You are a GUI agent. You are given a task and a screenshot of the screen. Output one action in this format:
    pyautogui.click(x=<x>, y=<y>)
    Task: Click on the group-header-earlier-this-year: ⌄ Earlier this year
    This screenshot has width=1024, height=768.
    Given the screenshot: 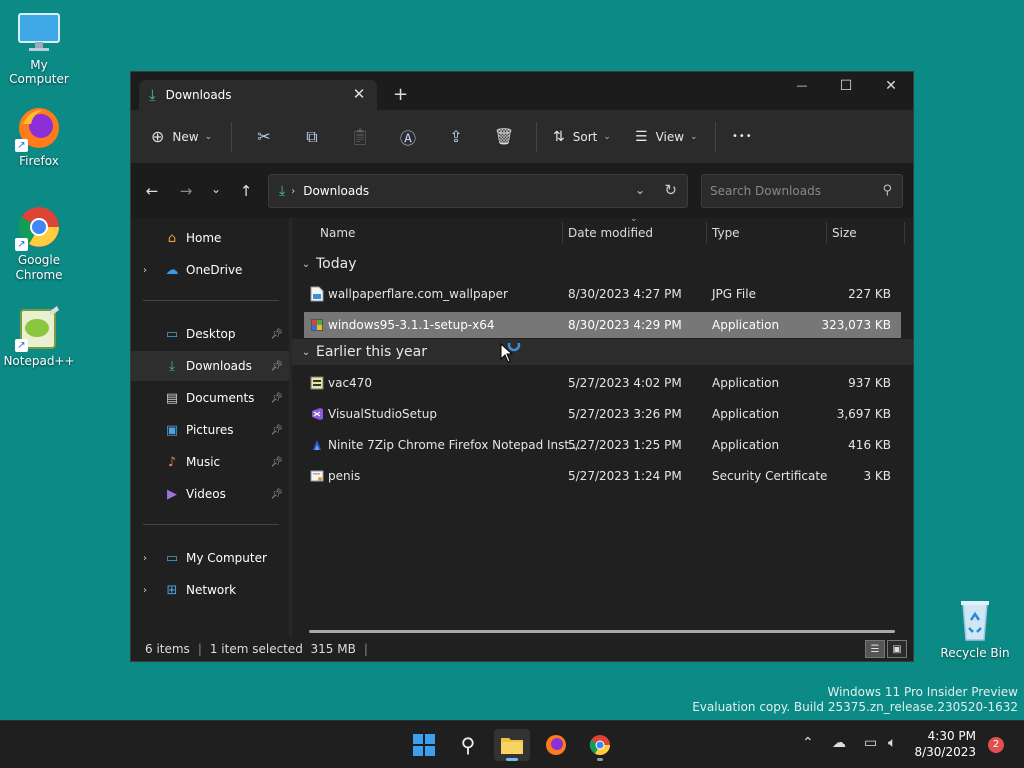 What is the action you would take?
    pyautogui.click(x=602, y=352)
    